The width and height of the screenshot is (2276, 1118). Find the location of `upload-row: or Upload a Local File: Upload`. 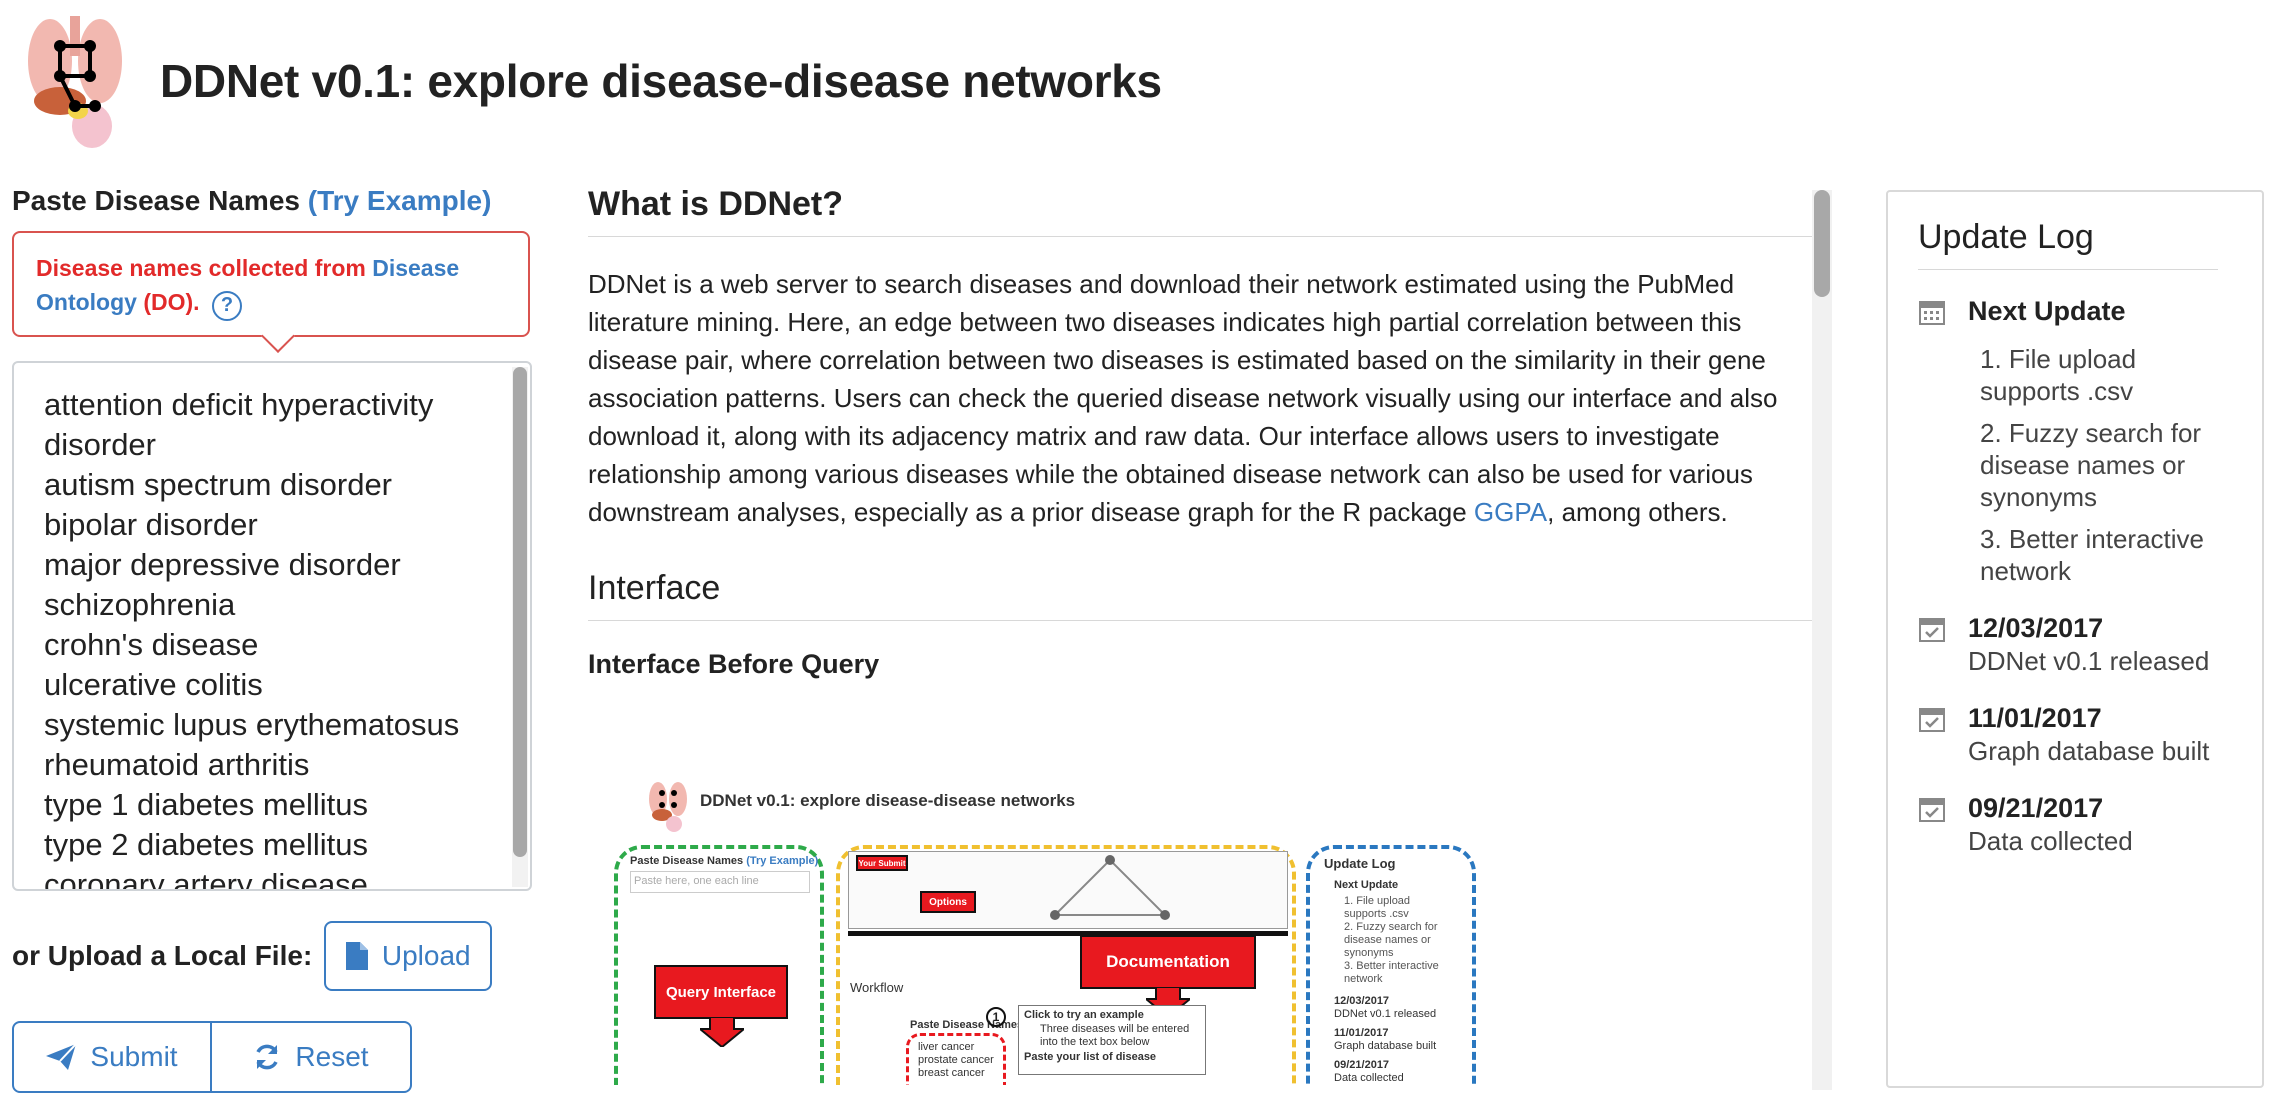

upload-row: or Upload a Local File: Upload is located at coordinates (272, 956).